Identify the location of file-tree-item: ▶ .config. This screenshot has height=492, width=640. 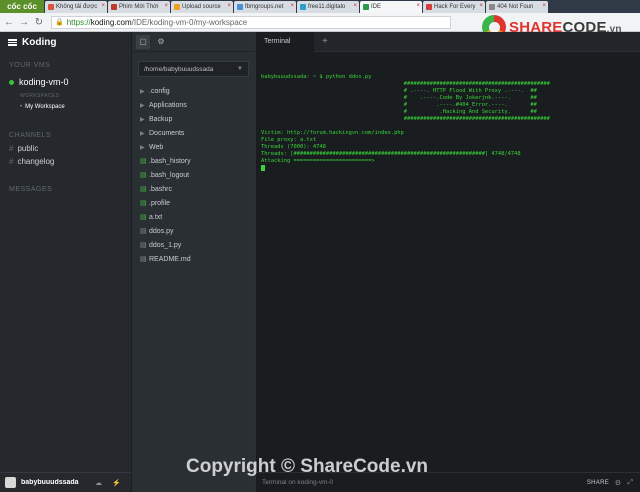
(193, 91).